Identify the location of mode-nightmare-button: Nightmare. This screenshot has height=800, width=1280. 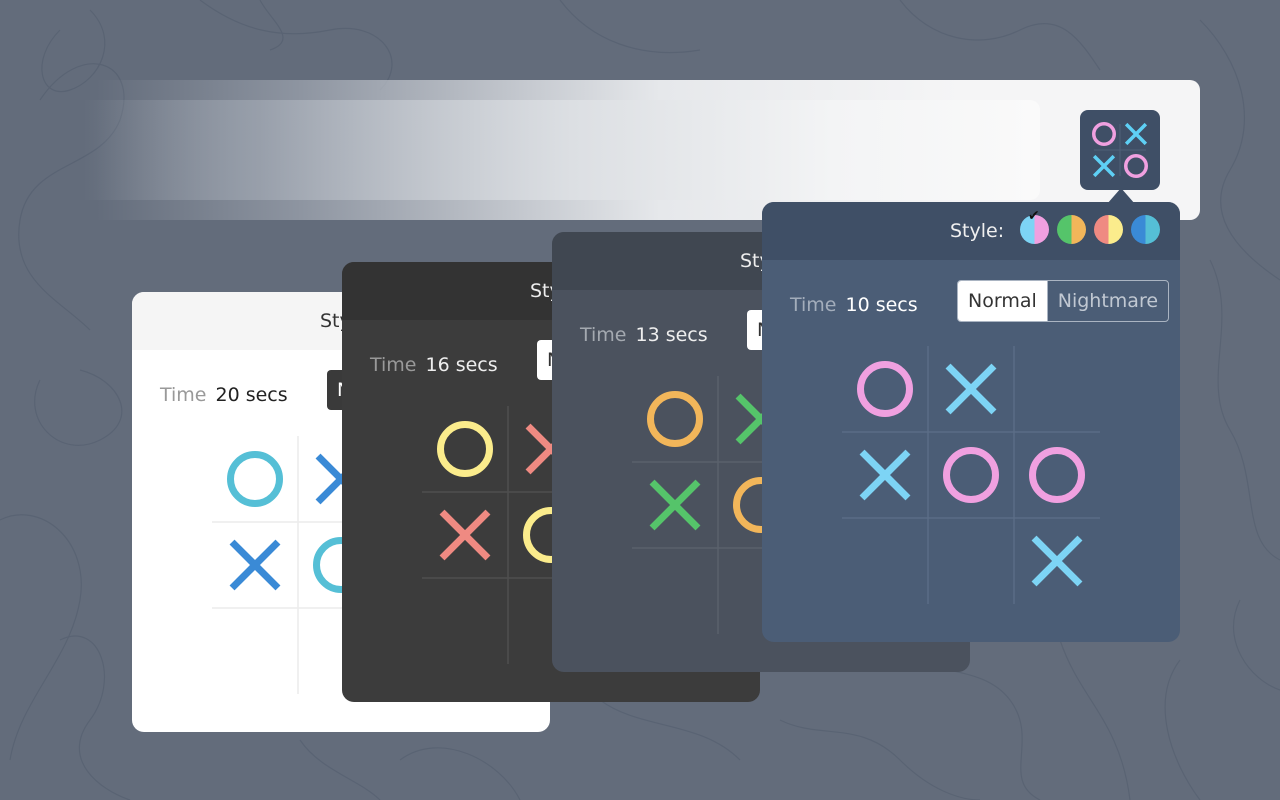
(1107, 301).